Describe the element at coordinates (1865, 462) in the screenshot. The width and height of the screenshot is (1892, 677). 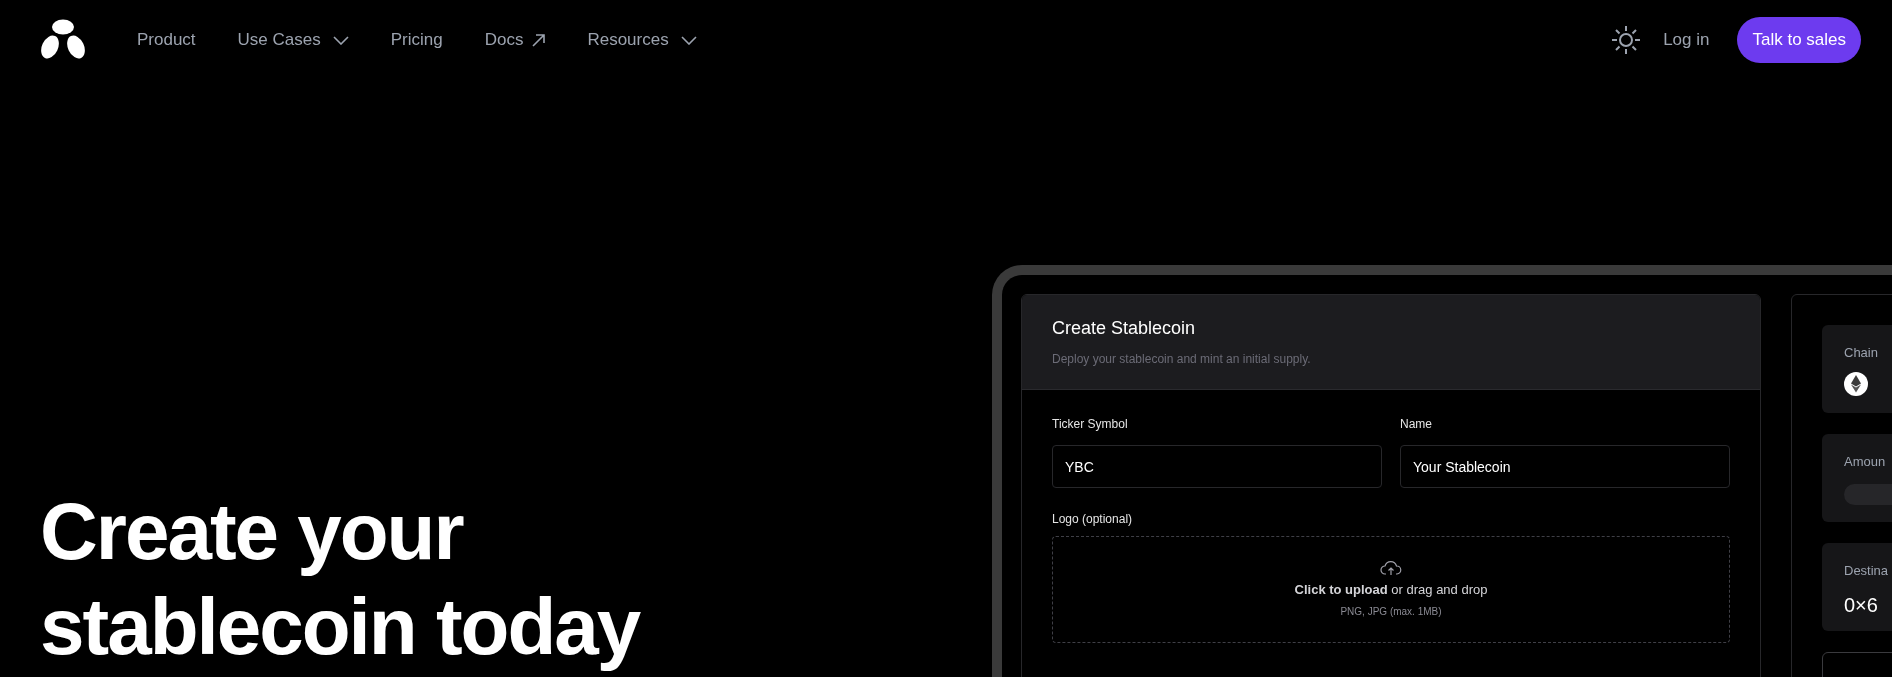
I see `card-label: Amoun` at that location.